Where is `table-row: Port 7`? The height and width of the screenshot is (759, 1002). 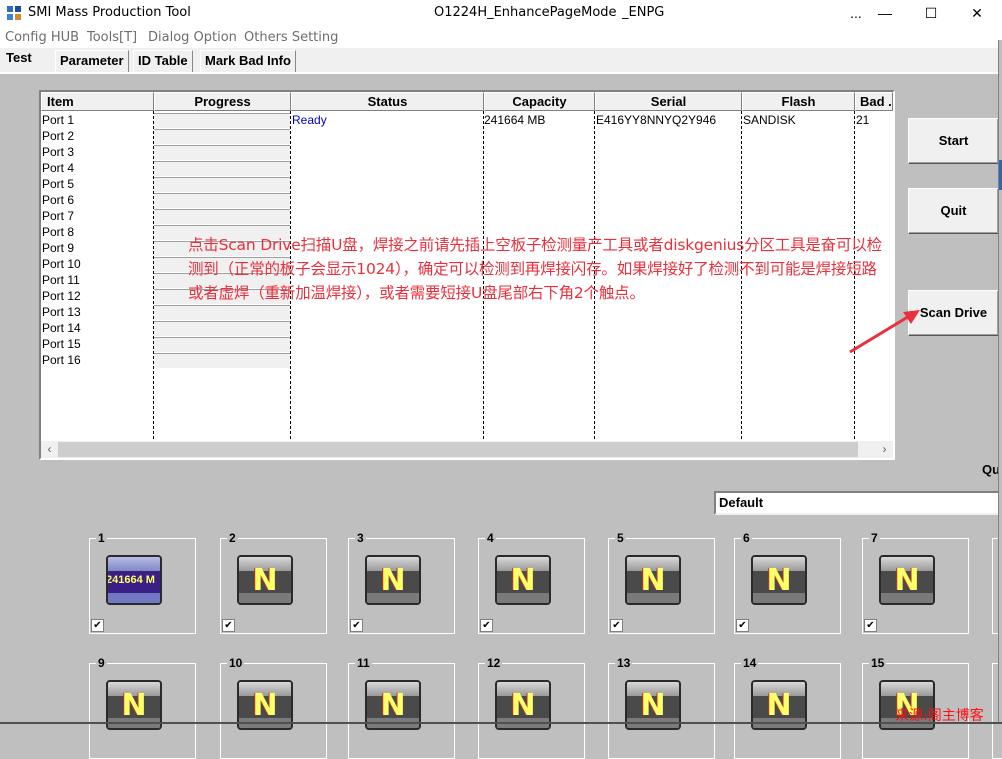 table-row: Port 7 is located at coordinates (467, 216).